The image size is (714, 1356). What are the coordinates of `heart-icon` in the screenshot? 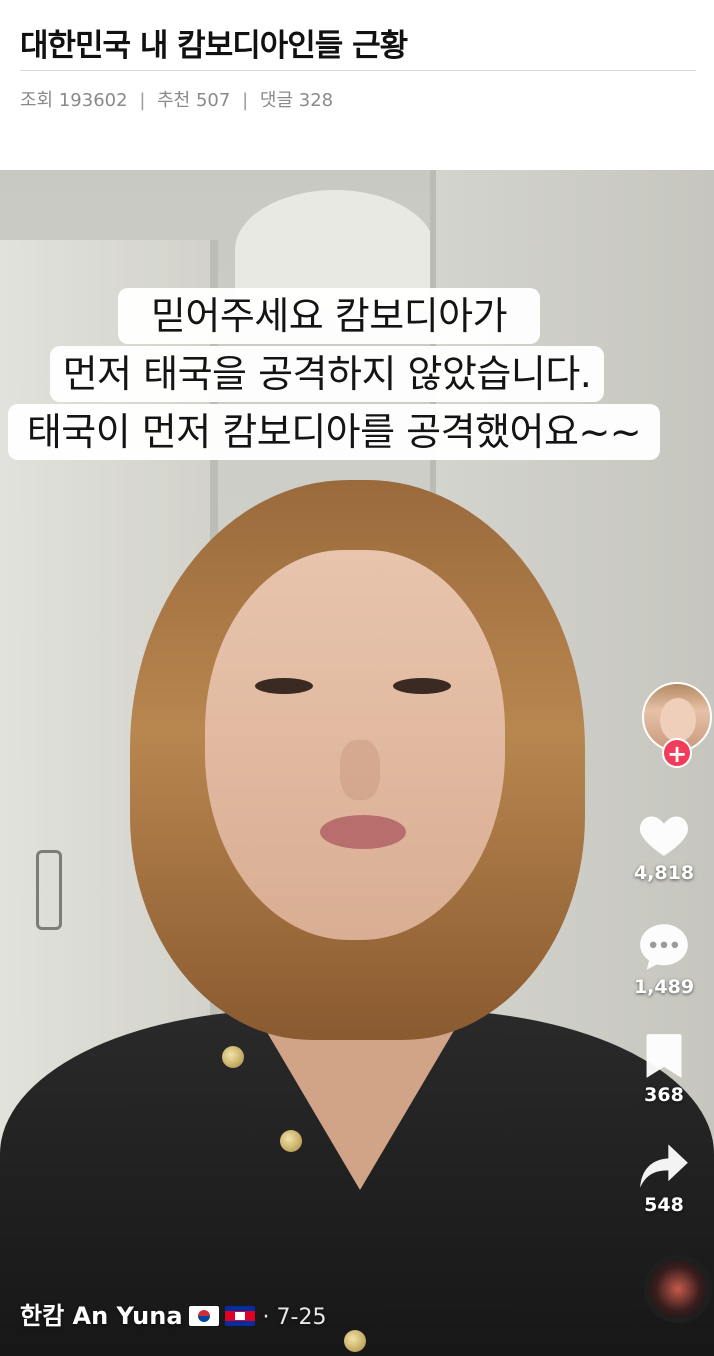 It's located at (664, 836).